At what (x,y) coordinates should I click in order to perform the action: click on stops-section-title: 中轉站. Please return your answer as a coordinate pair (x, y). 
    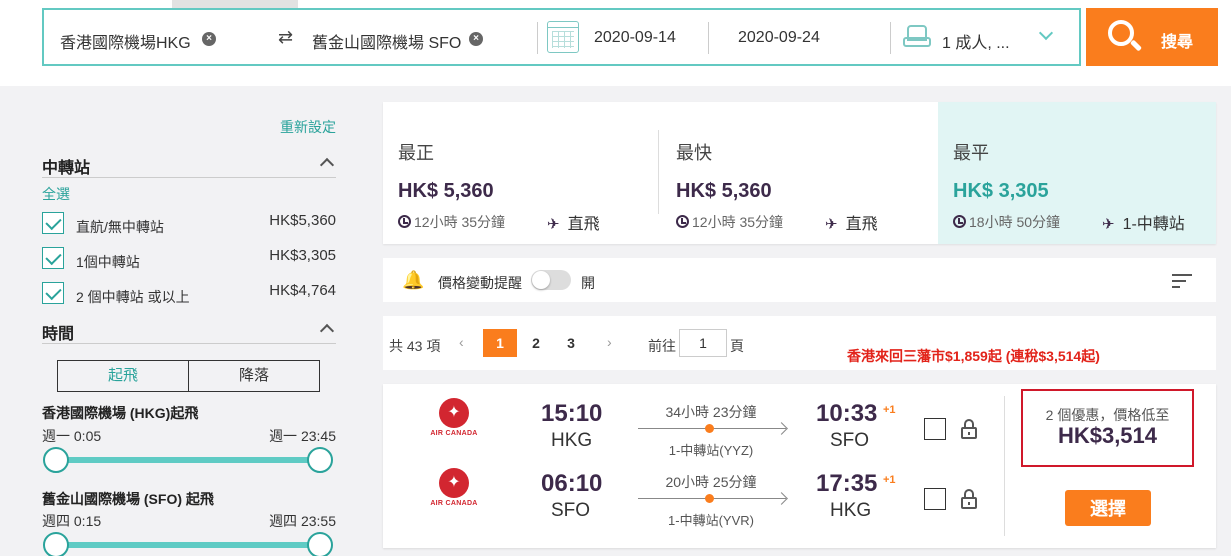
    Looking at the image, I should click on (66, 168).